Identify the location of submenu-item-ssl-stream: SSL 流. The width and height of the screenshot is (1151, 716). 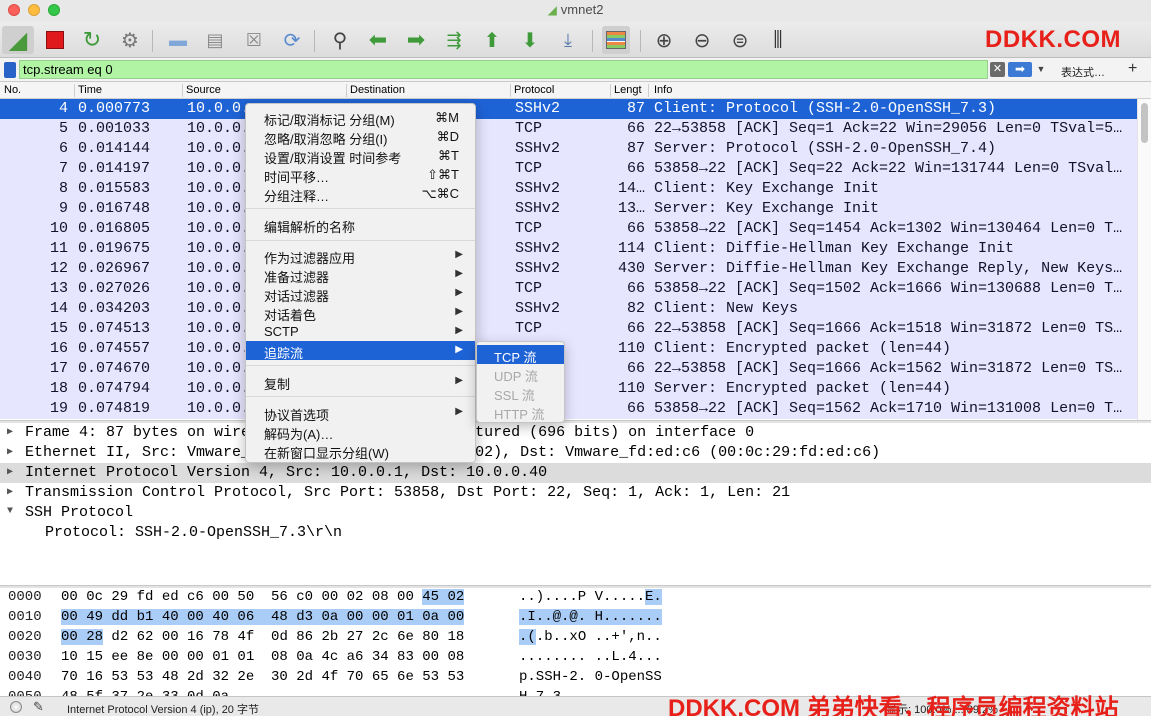
(520, 393).